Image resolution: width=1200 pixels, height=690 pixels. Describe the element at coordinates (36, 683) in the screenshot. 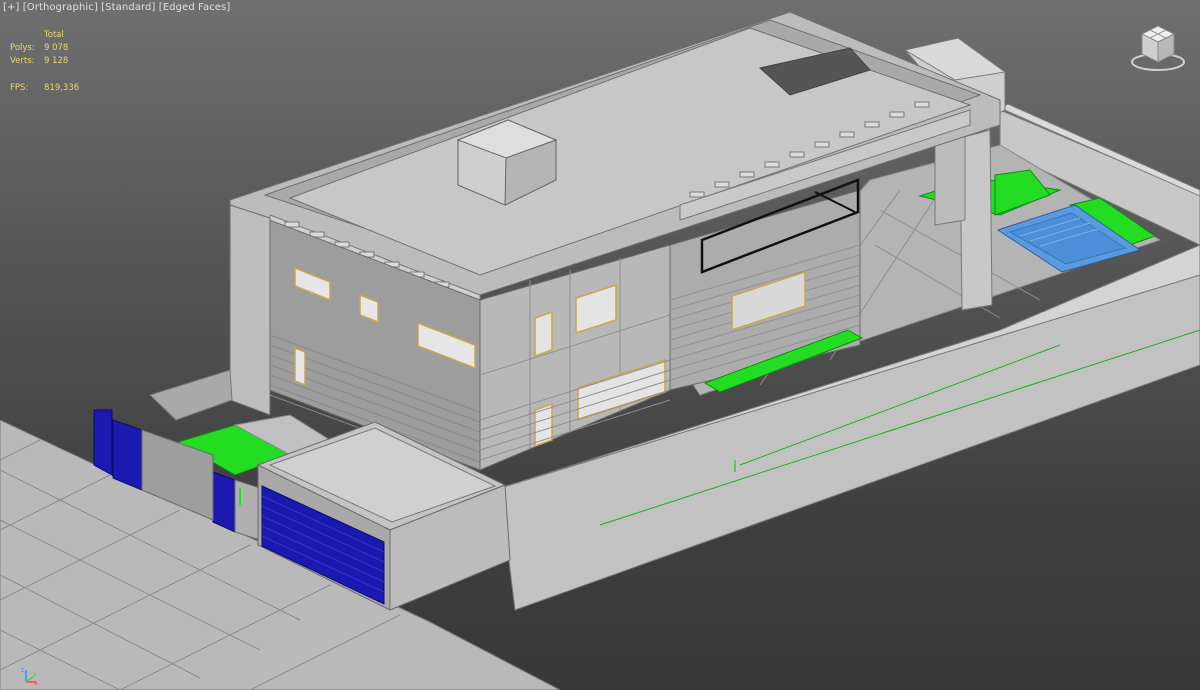

I see `axis-x-label: x` at that location.